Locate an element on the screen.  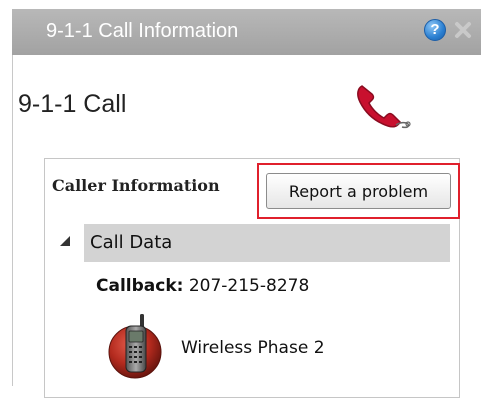
phone-handset-icon is located at coordinates (384, 107).